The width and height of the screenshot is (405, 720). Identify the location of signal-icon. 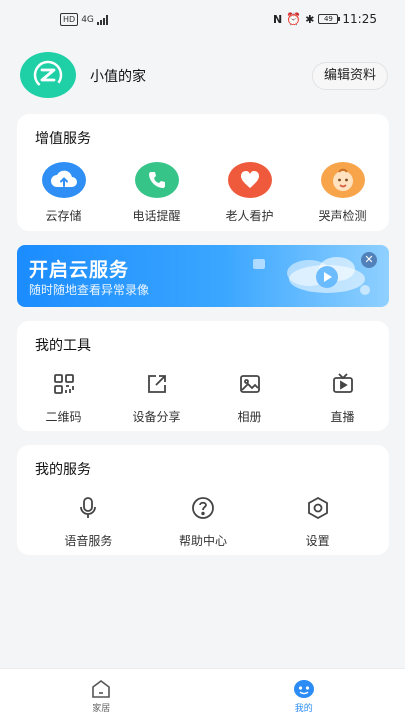
(102, 19).